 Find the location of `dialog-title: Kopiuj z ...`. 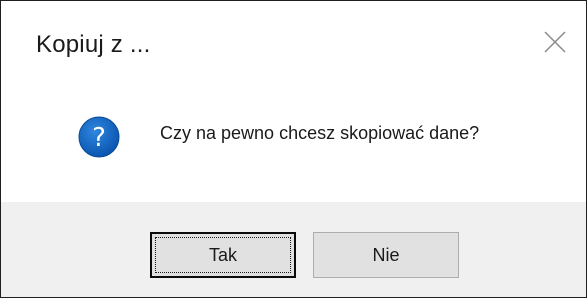

dialog-title: Kopiuj z ... is located at coordinates (93, 44).